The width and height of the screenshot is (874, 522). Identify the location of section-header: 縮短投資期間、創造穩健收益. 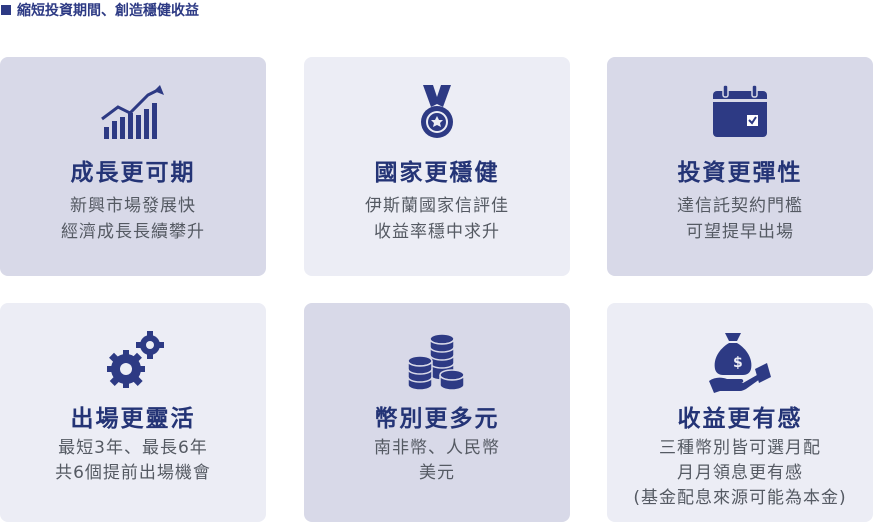
(99, 10).